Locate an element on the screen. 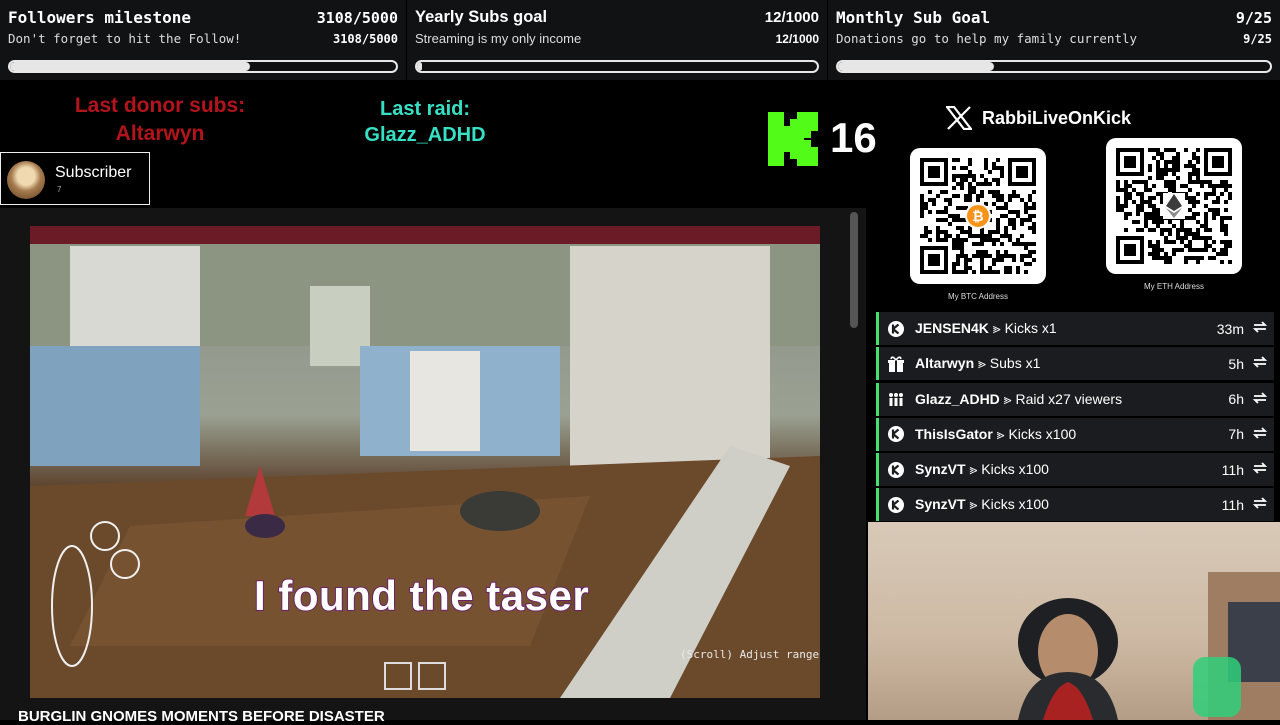 The height and width of the screenshot is (725, 1280). last-raid-name: Glazz_ADHD is located at coordinates (425, 135).